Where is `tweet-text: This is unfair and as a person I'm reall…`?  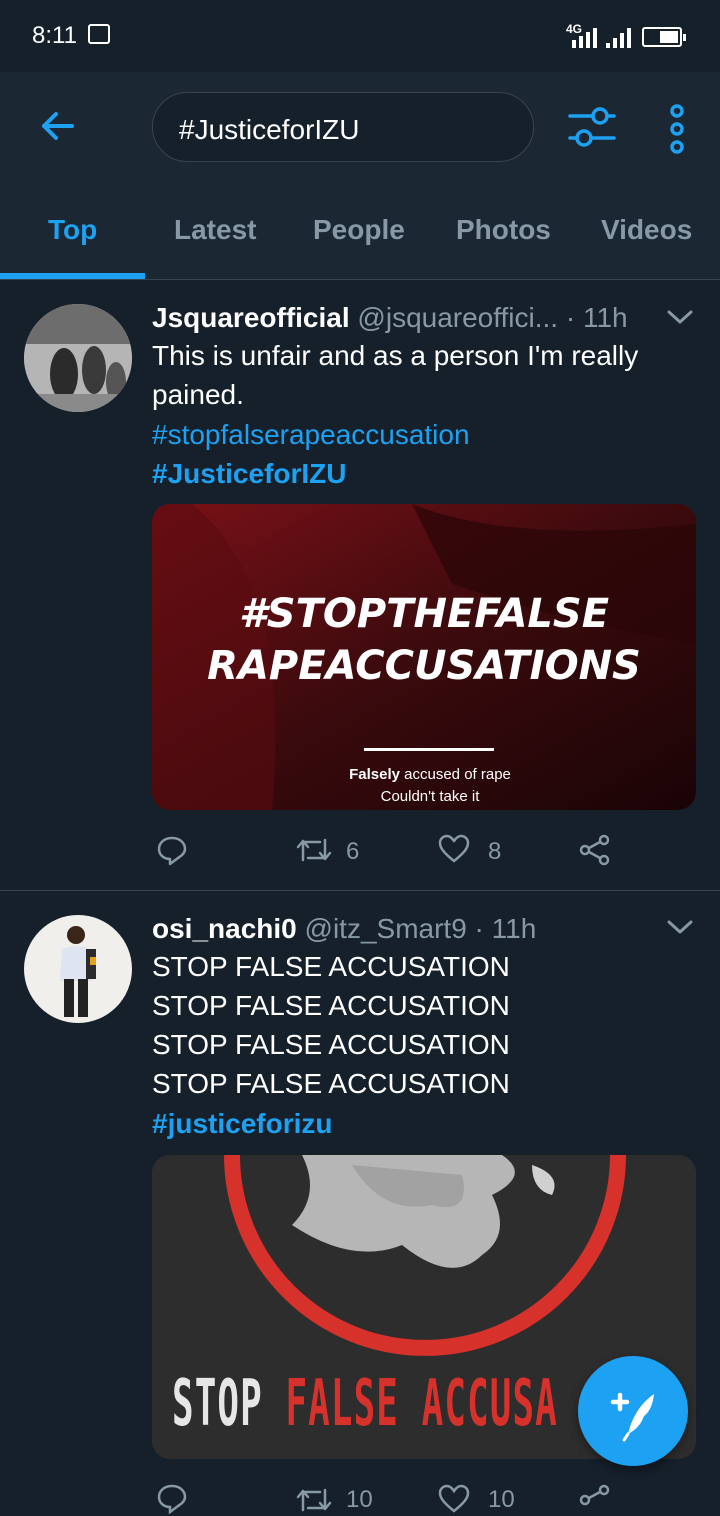 tweet-text: This is unfair and as a person I'm reall… is located at coordinates (395, 375).